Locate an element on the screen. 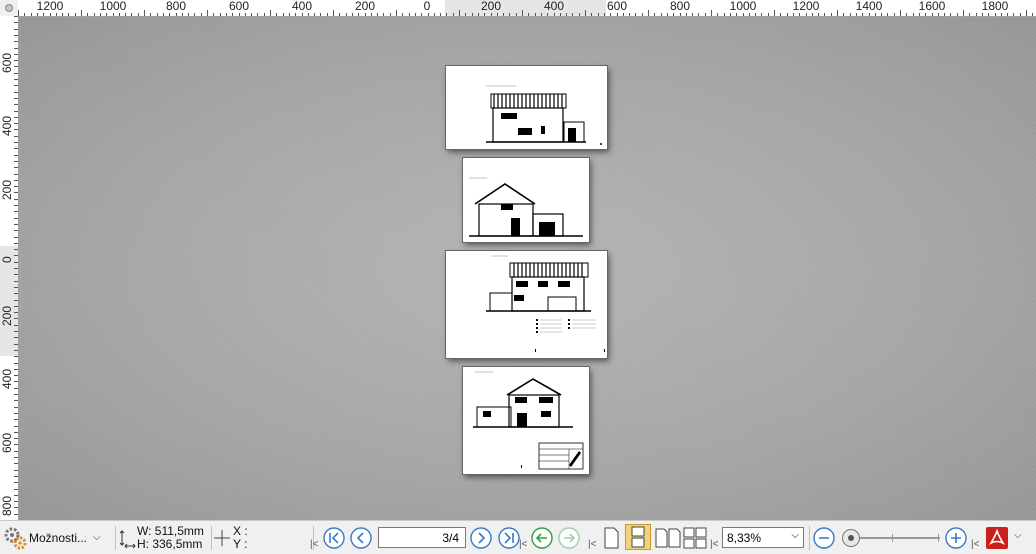  ruler-corner is located at coordinates (9, 8).